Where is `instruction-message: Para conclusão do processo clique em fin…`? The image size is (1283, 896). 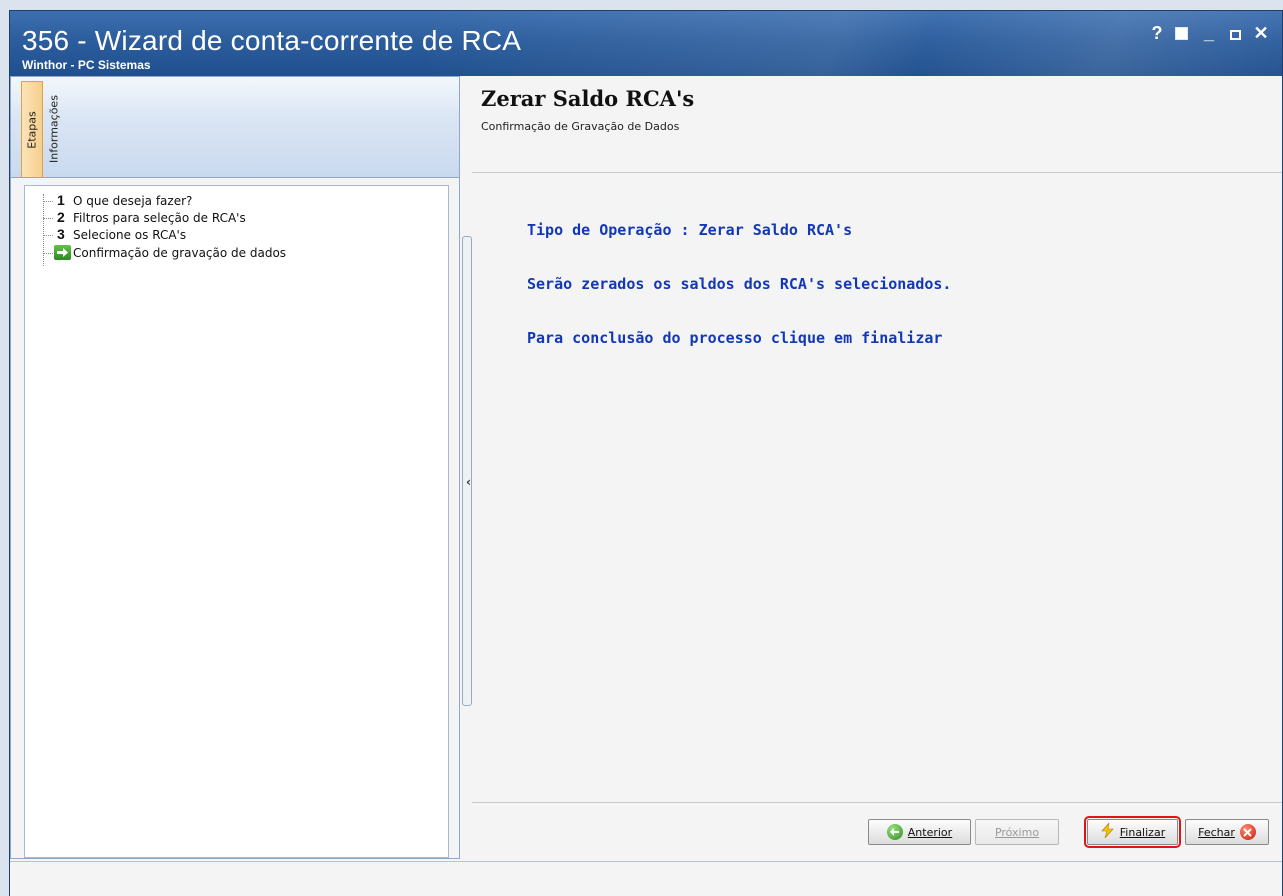 instruction-message: Para conclusão do processo clique em fin… is located at coordinates (735, 338).